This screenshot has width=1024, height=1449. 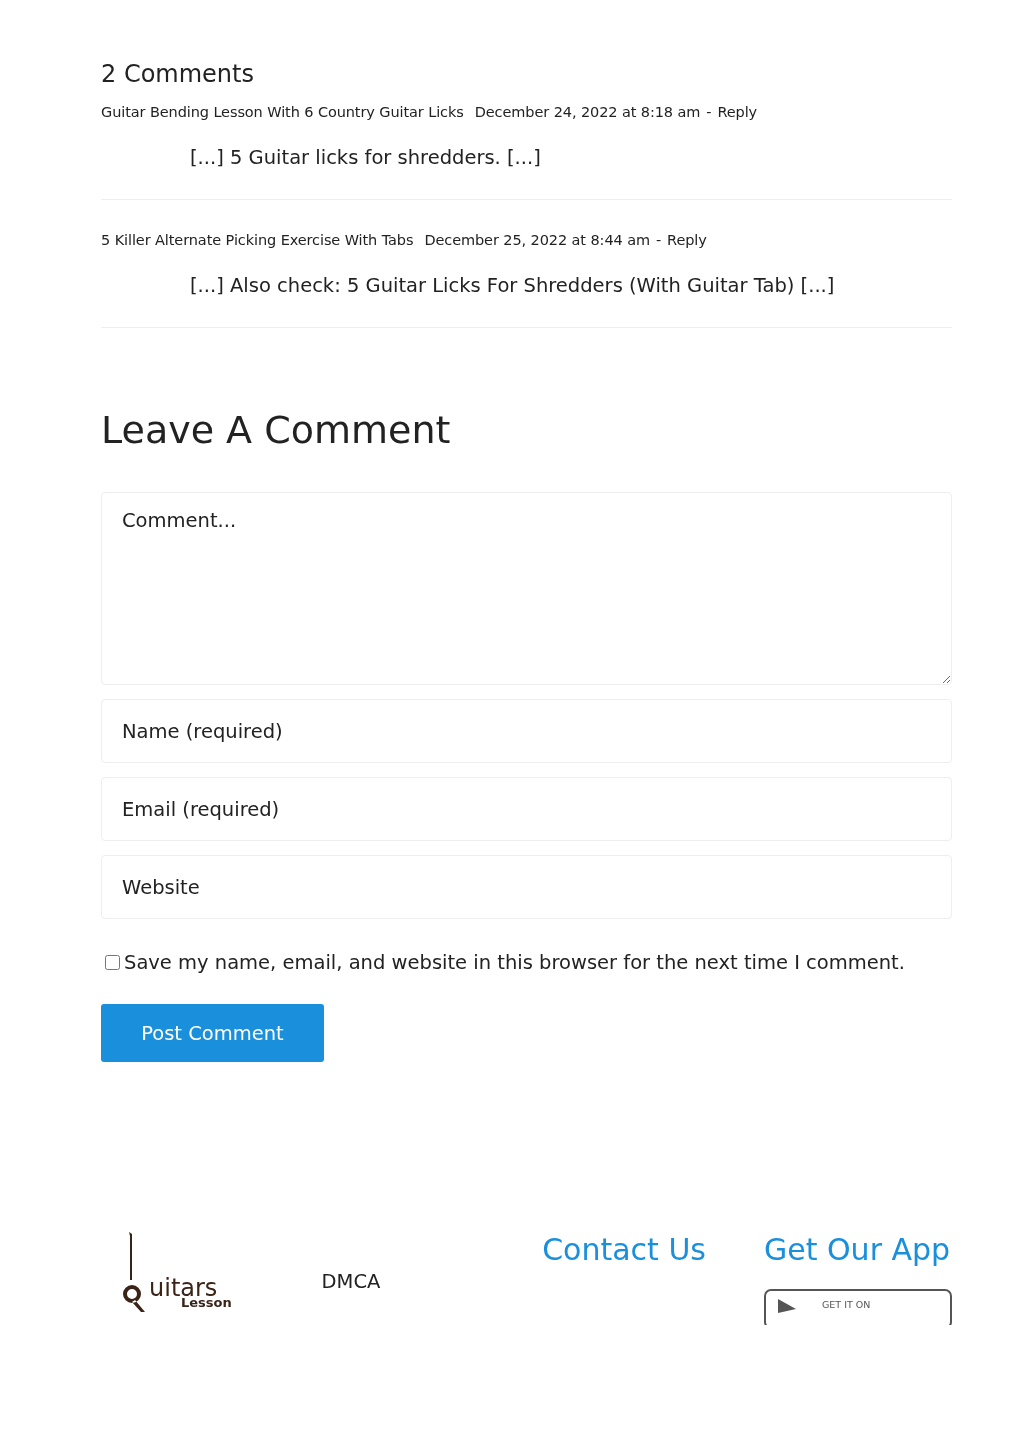 I want to click on input-field: Email (required), so click(x=526, y=809).